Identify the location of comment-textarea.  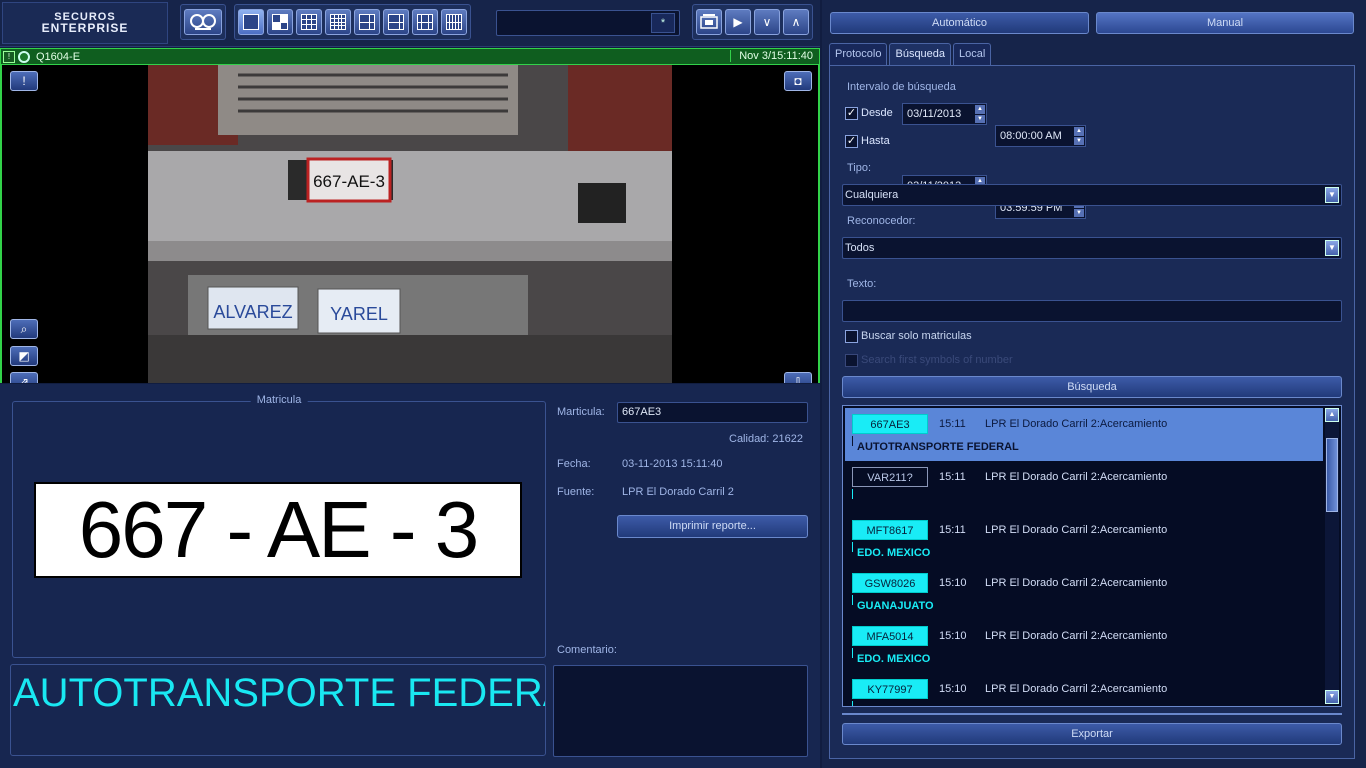
(680, 711).